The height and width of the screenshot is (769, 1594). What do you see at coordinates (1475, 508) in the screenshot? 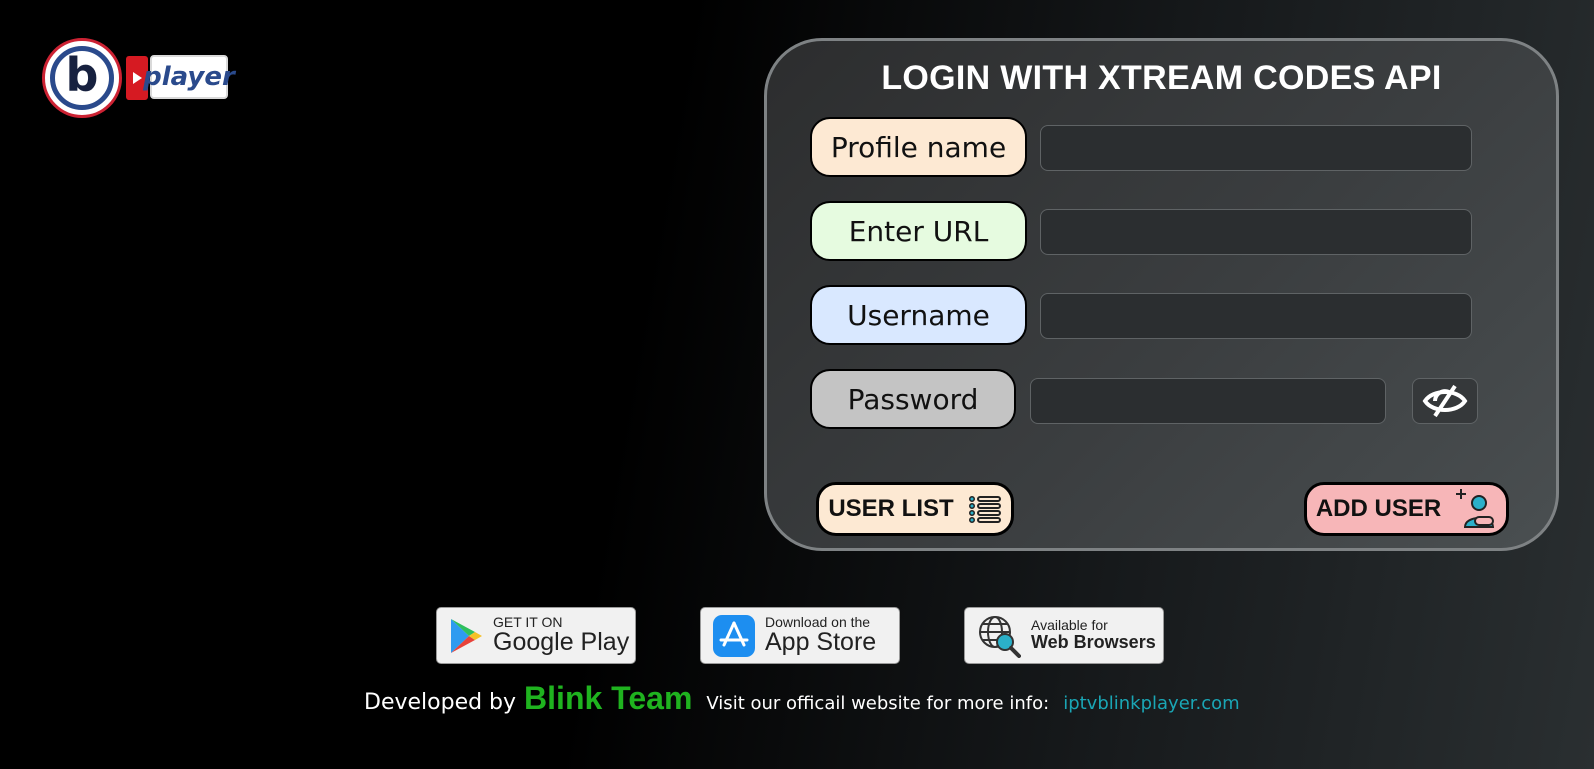
I see `add-user-icon` at bounding box center [1475, 508].